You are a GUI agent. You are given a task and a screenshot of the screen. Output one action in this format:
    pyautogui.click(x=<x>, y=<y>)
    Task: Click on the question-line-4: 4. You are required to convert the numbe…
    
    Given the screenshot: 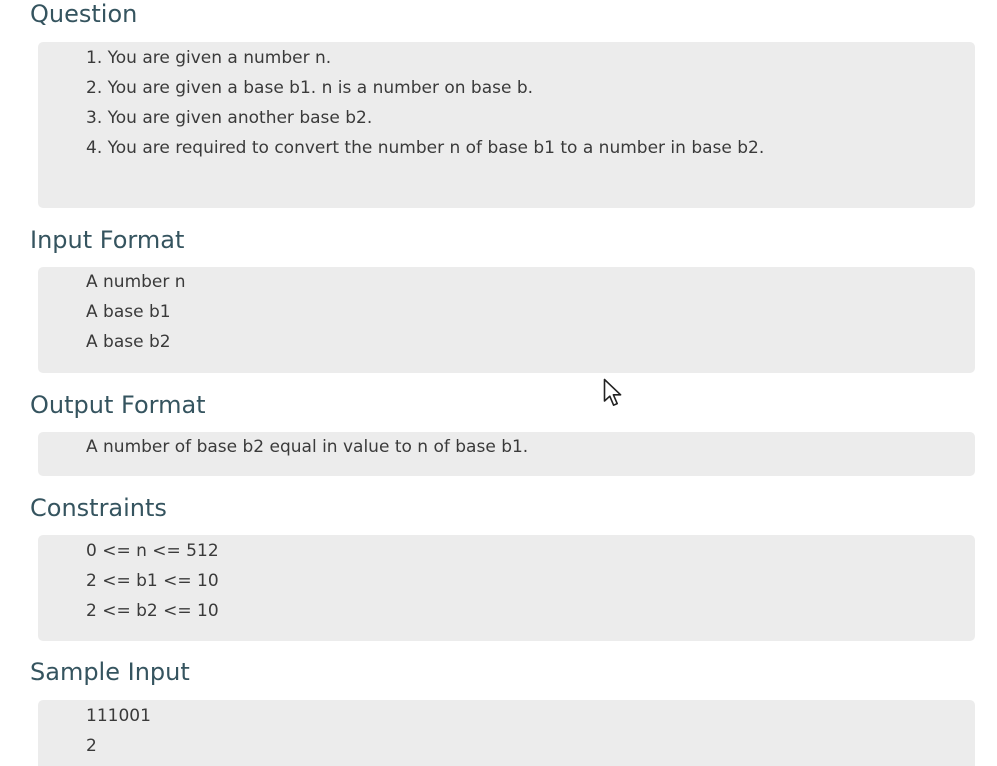 What is the action you would take?
    pyautogui.click(x=425, y=148)
    